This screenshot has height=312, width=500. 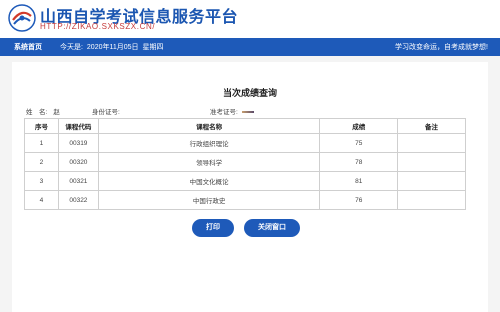 What do you see at coordinates (441, 47) in the screenshot?
I see `slogan: 学习改变命运，自考成就梦想!` at bounding box center [441, 47].